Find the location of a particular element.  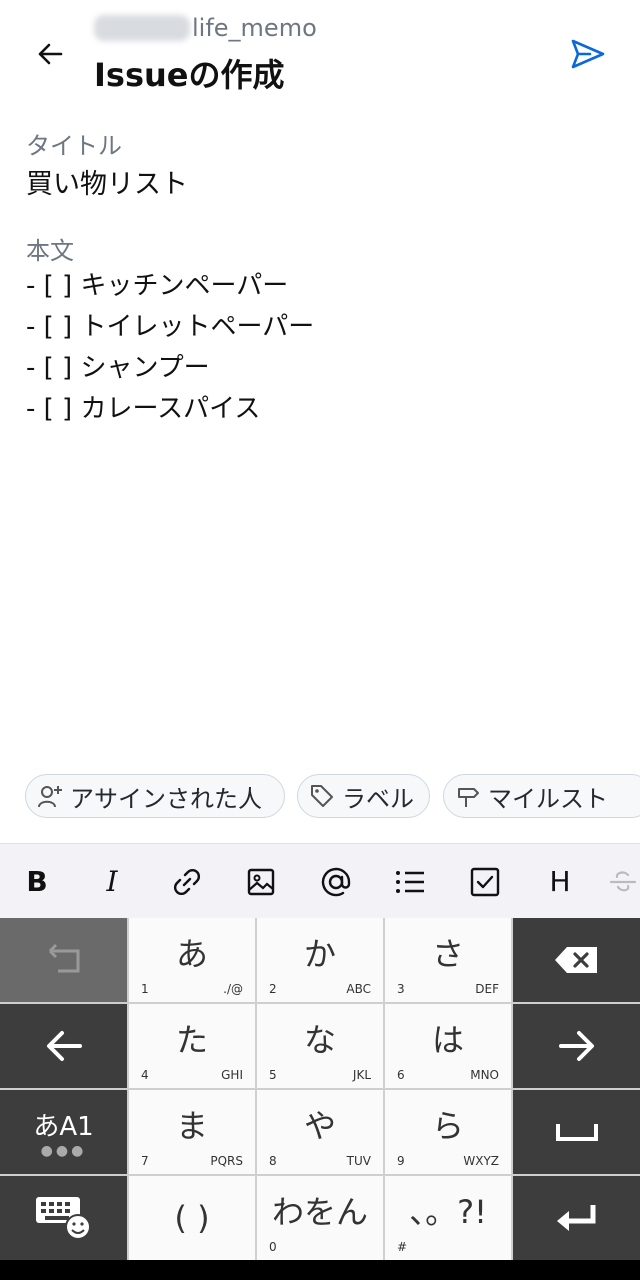

body-line: - [ ] シャンプー is located at coordinates (118, 368).